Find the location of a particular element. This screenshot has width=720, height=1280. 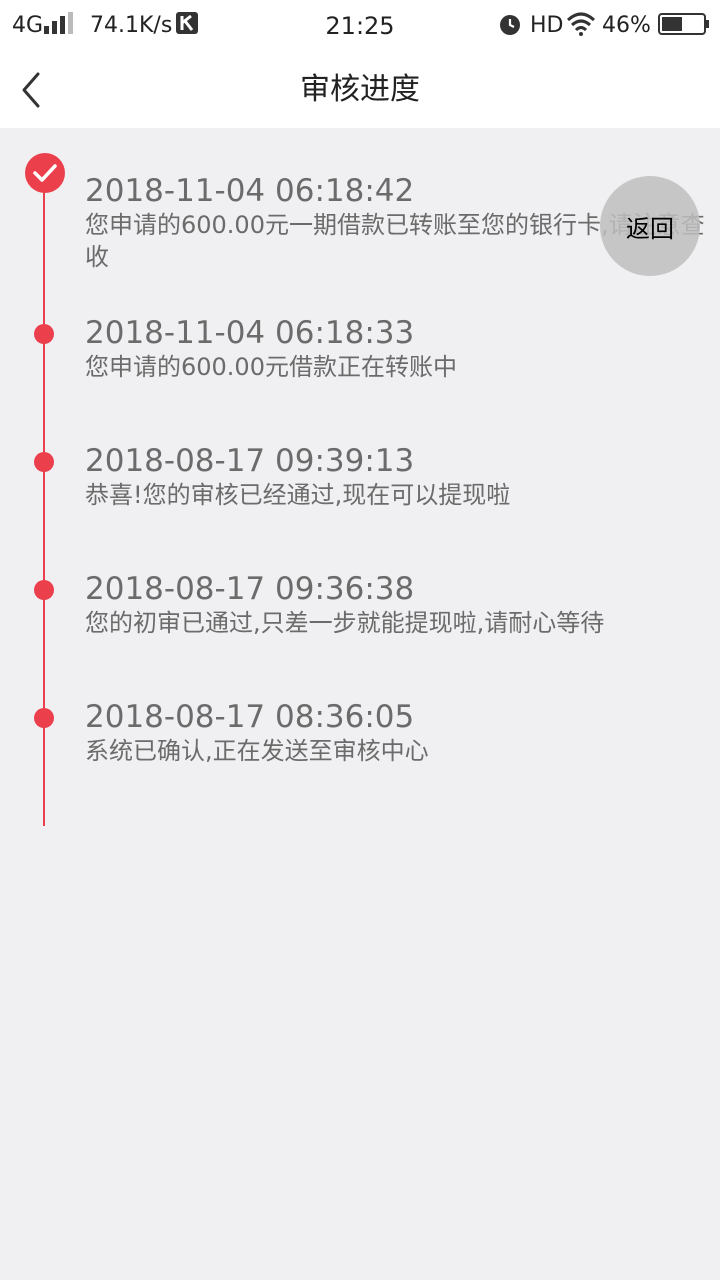

entry-message: 恭喜!您的审核已经通过,现在可以提现啦 is located at coordinates (298, 495).